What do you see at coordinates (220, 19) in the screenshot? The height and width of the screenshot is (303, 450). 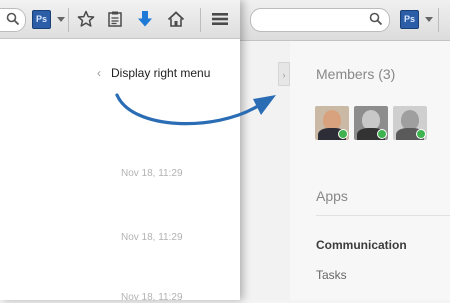 I see `menu-icon` at bounding box center [220, 19].